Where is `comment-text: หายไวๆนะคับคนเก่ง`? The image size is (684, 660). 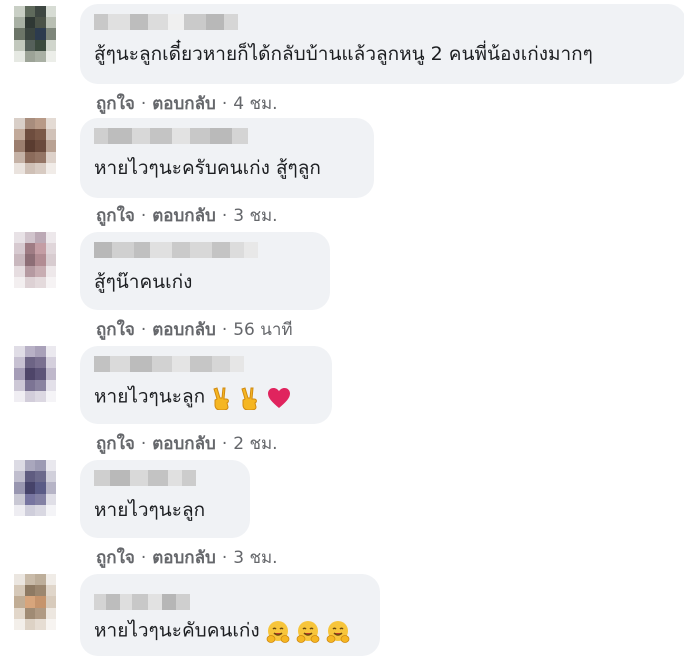 comment-text: หายไวๆนะคับคนเก่ง is located at coordinates (222, 631).